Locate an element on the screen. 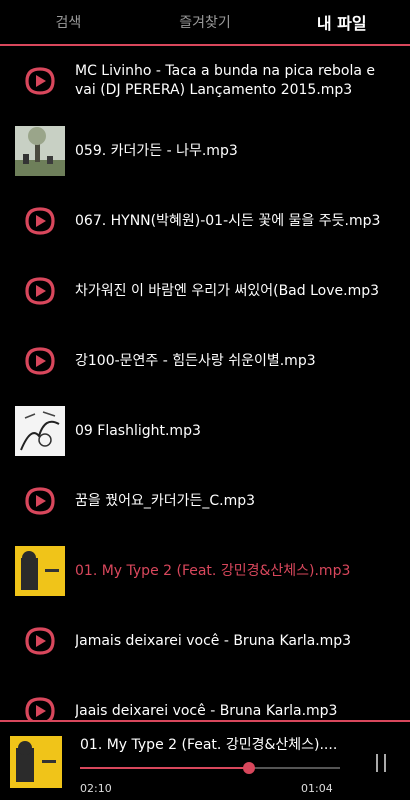 The image size is (410, 800). file-title: 059. 카더가든 - 나무.mp3 is located at coordinates (156, 150).